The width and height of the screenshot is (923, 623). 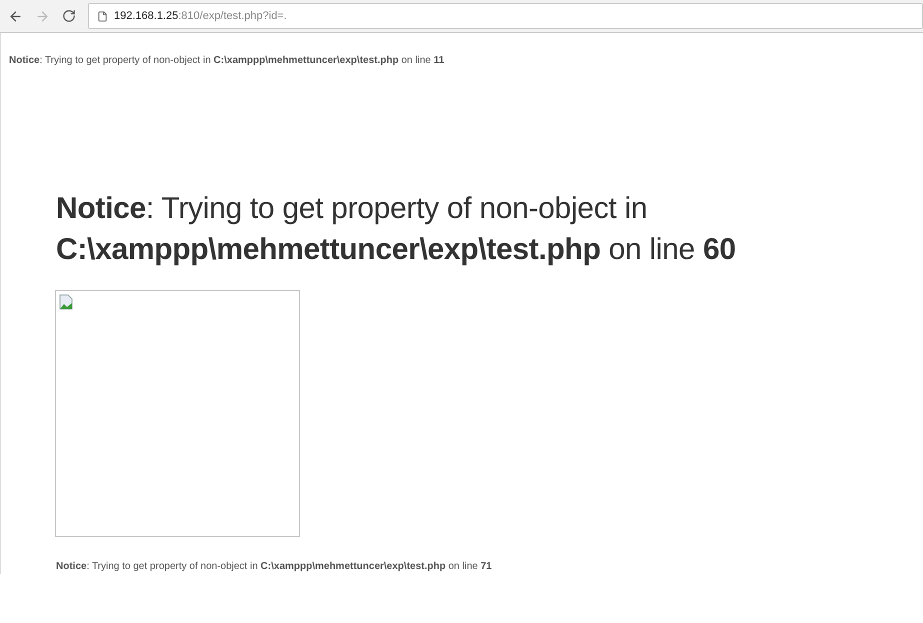 I want to click on url-text: 192.168.1.25:810/exp/test.php?id=., so click(x=200, y=16).